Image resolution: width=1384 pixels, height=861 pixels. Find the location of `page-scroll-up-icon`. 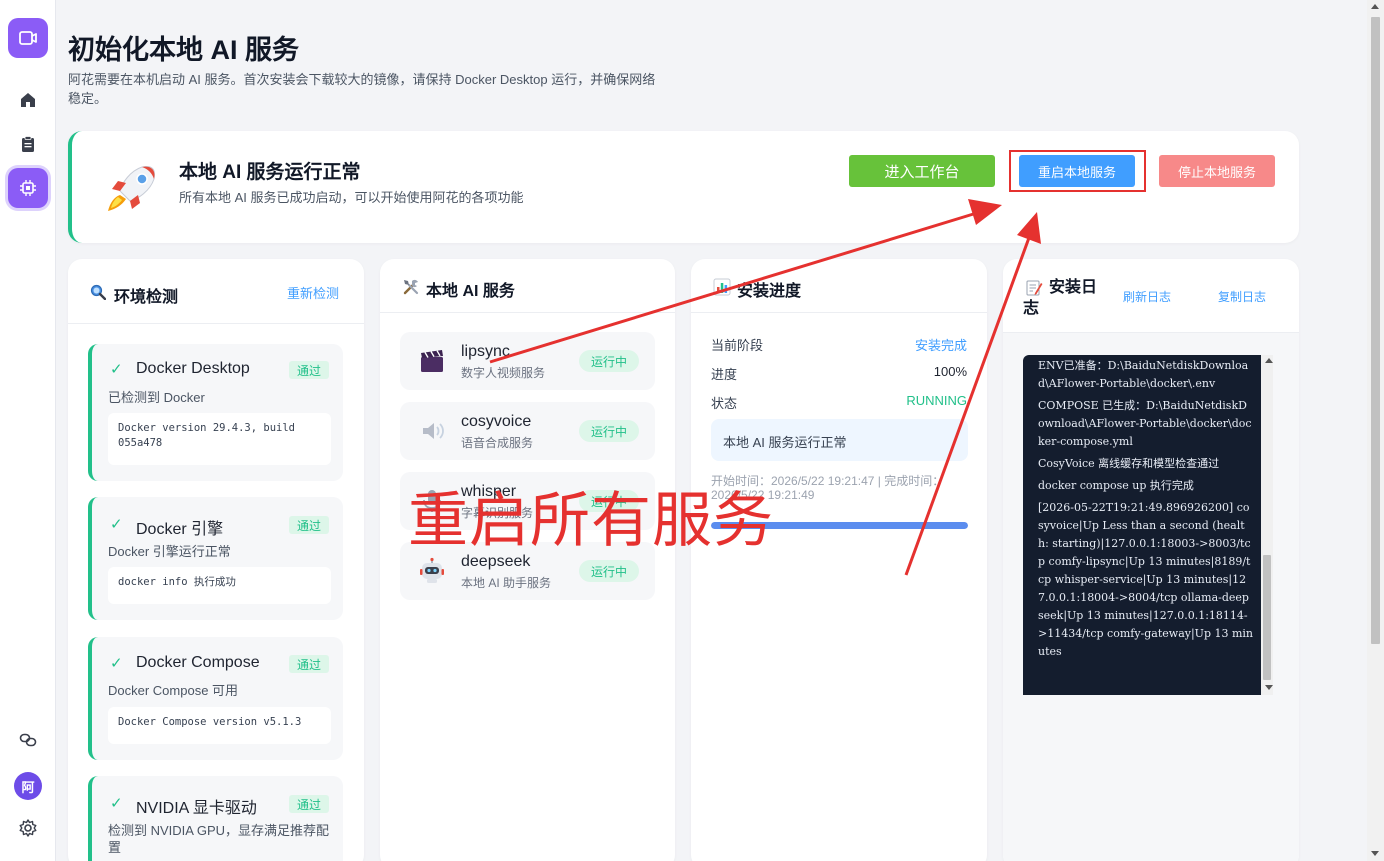

page-scroll-up-icon is located at coordinates (1375, 6).